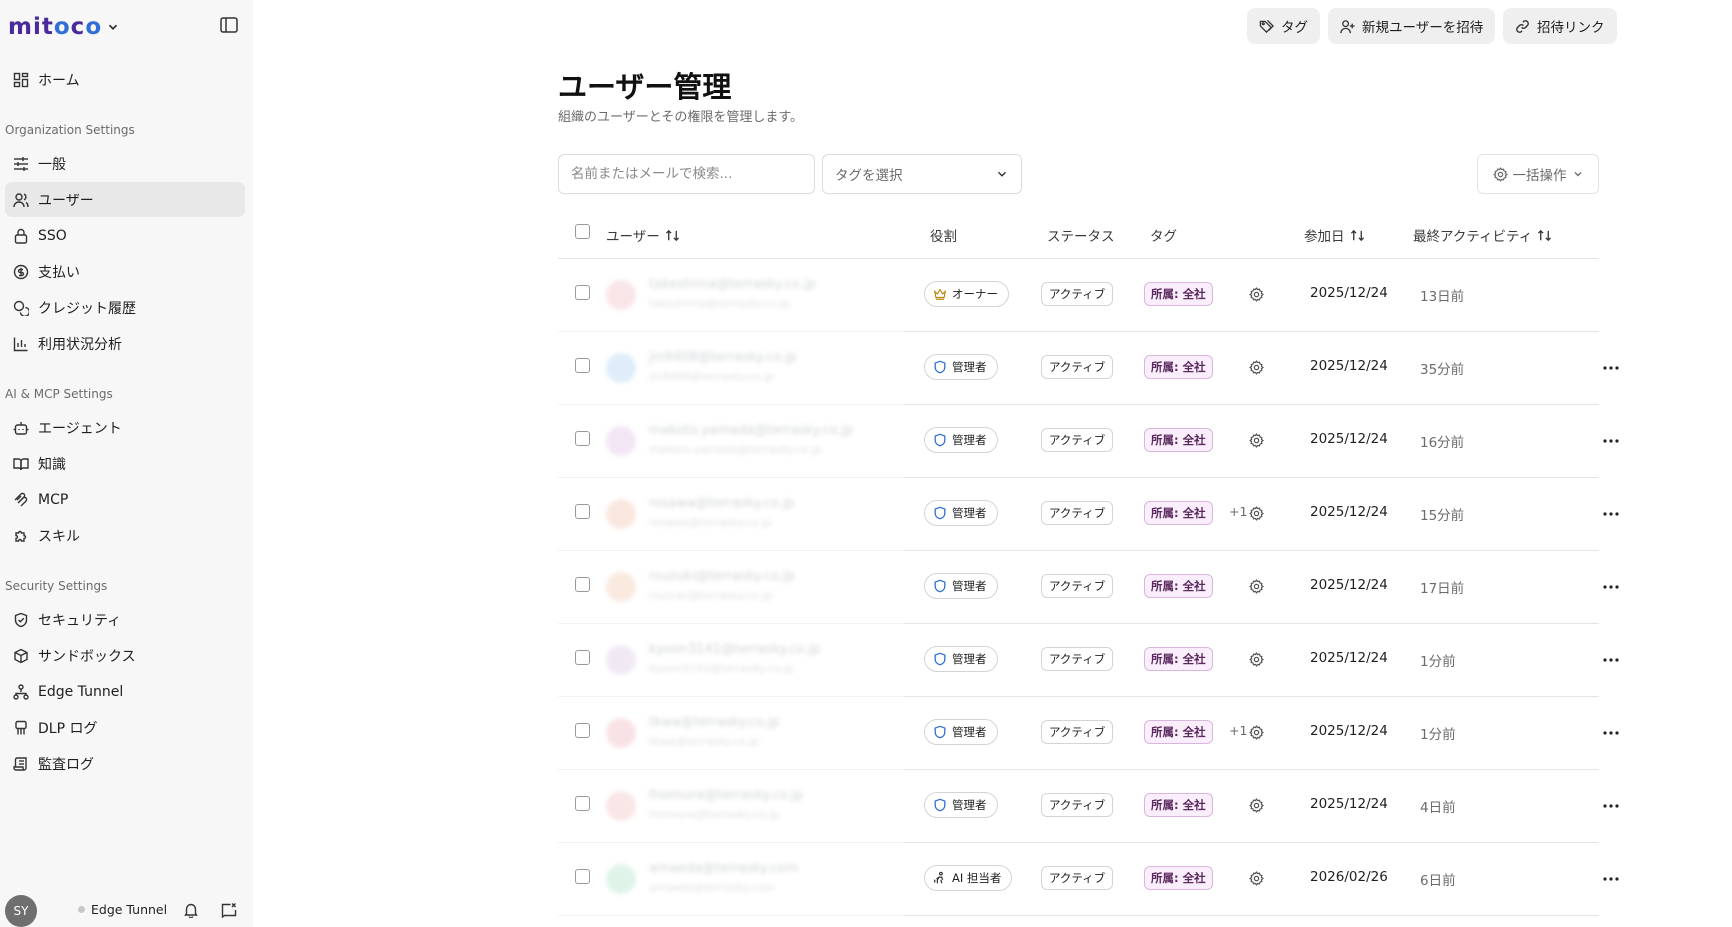  Describe the element at coordinates (21, 164) in the screenshot. I see `sliders-icon` at that location.